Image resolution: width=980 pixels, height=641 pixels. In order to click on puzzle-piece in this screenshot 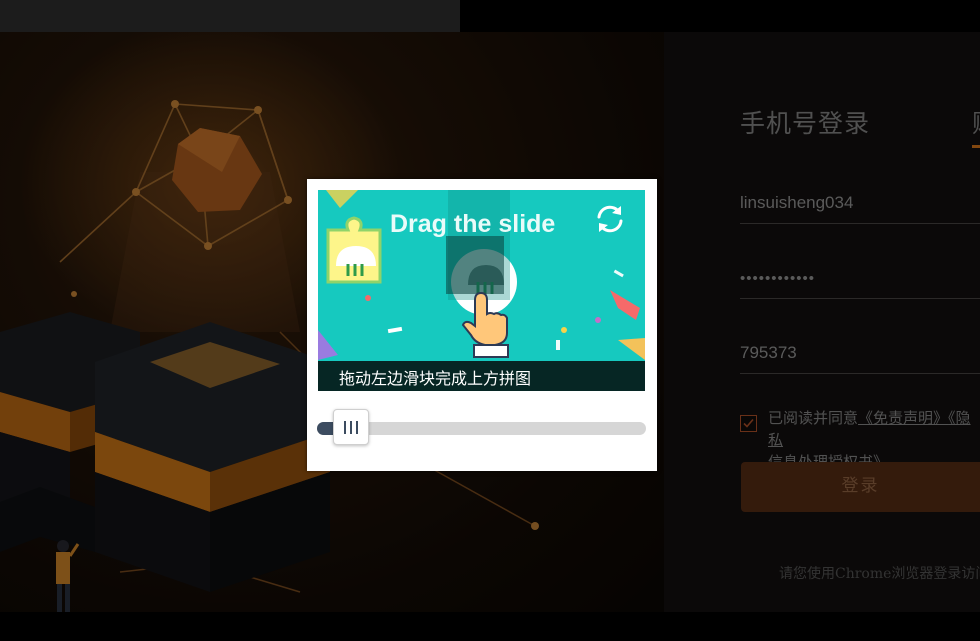, I will do `click(354, 250)`.